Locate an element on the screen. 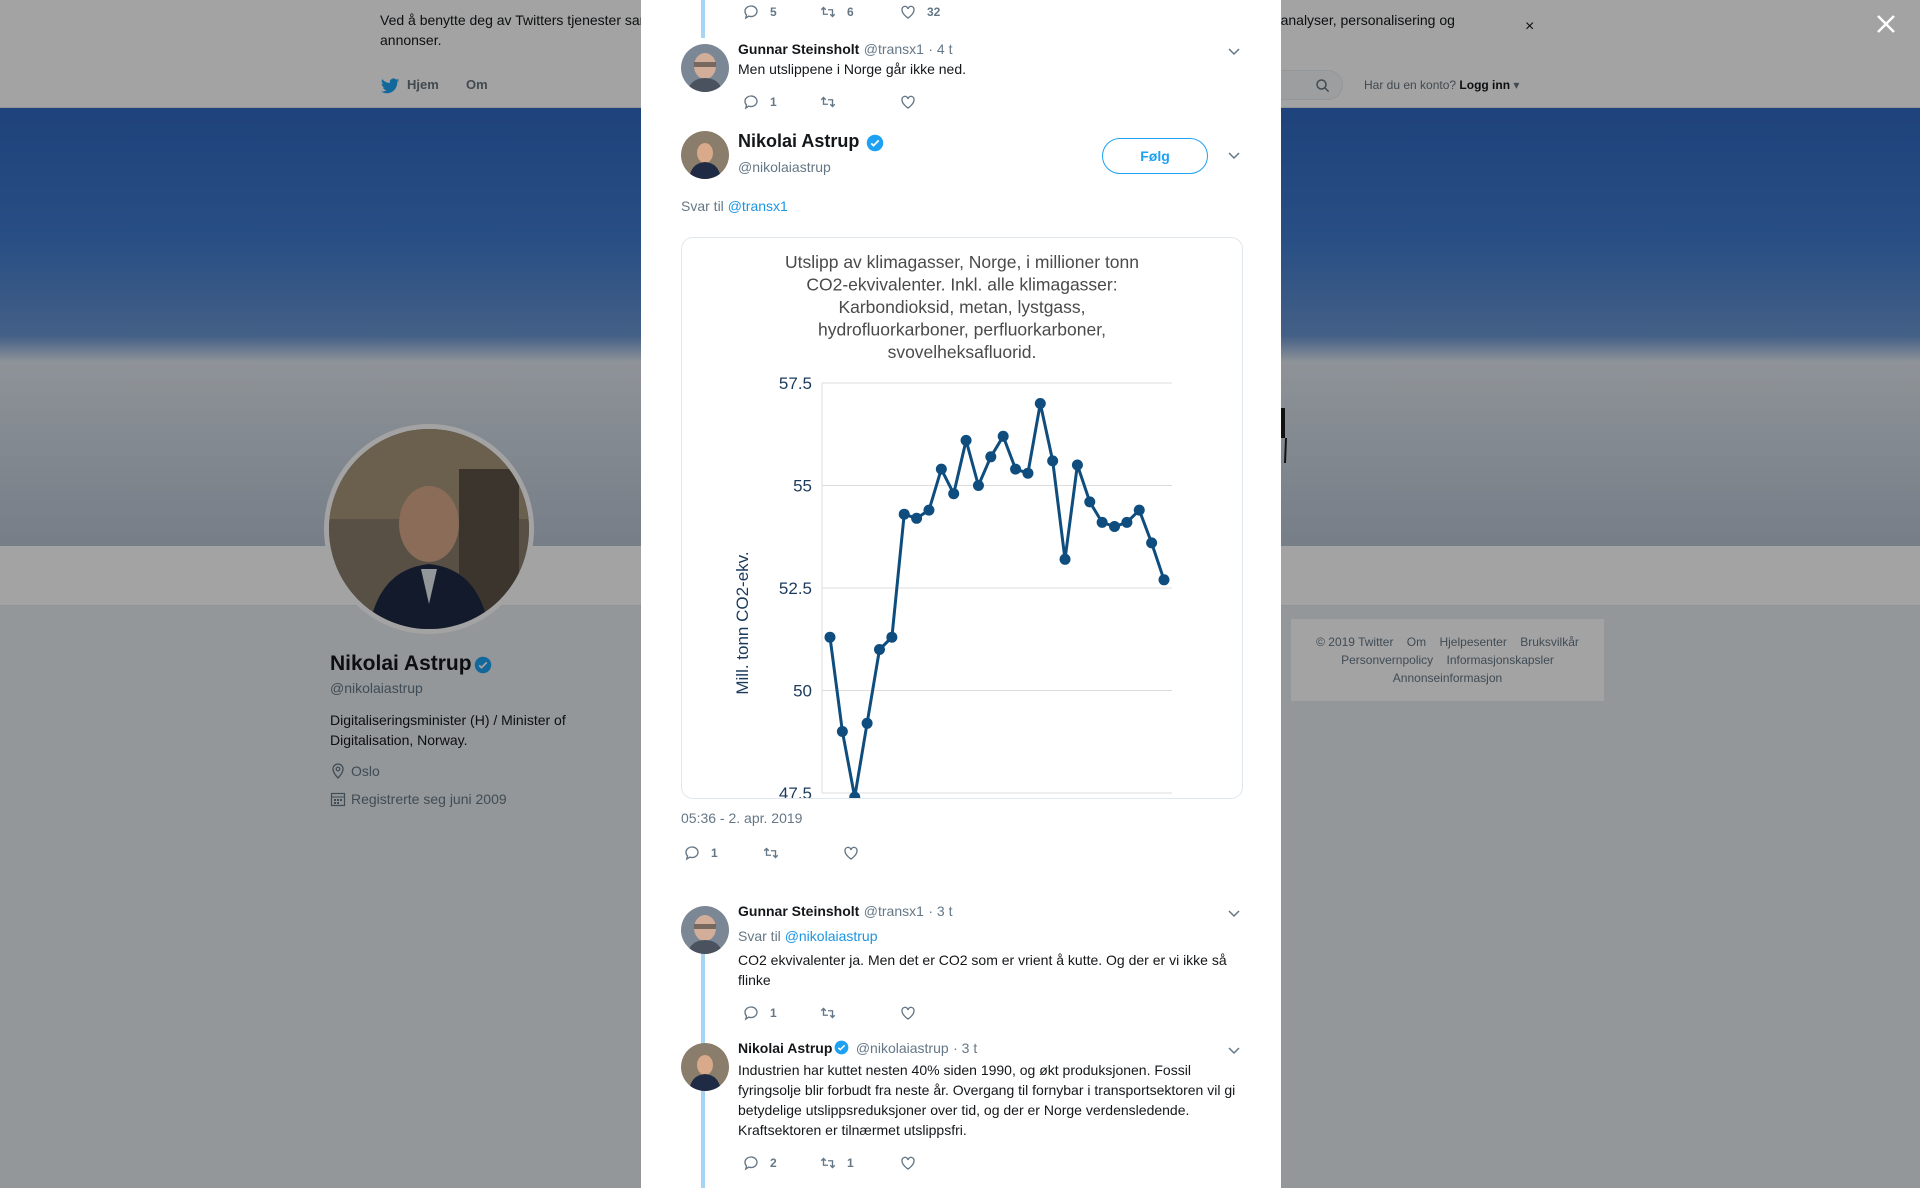  tweet-time: · 4 t is located at coordinates (940, 49).